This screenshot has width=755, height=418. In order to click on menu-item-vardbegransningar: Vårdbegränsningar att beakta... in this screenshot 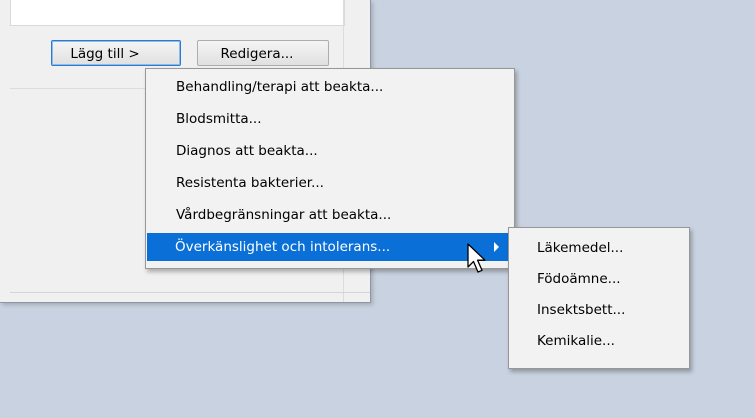, I will do `click(330, 215)`.